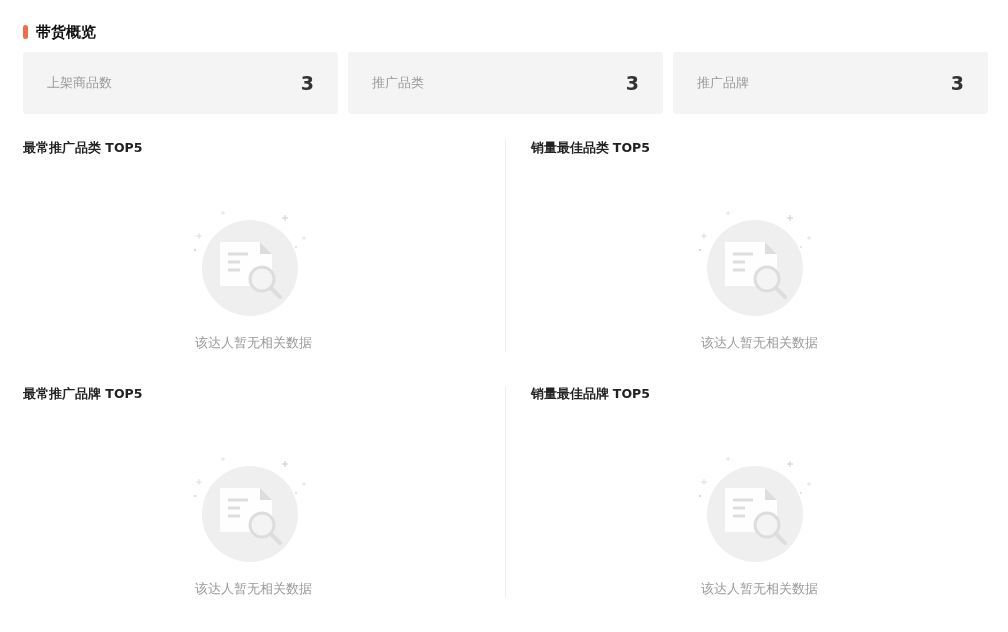 The image size is (1008, 632). I want to click on section-title: 带货概览, so click(66, 32).